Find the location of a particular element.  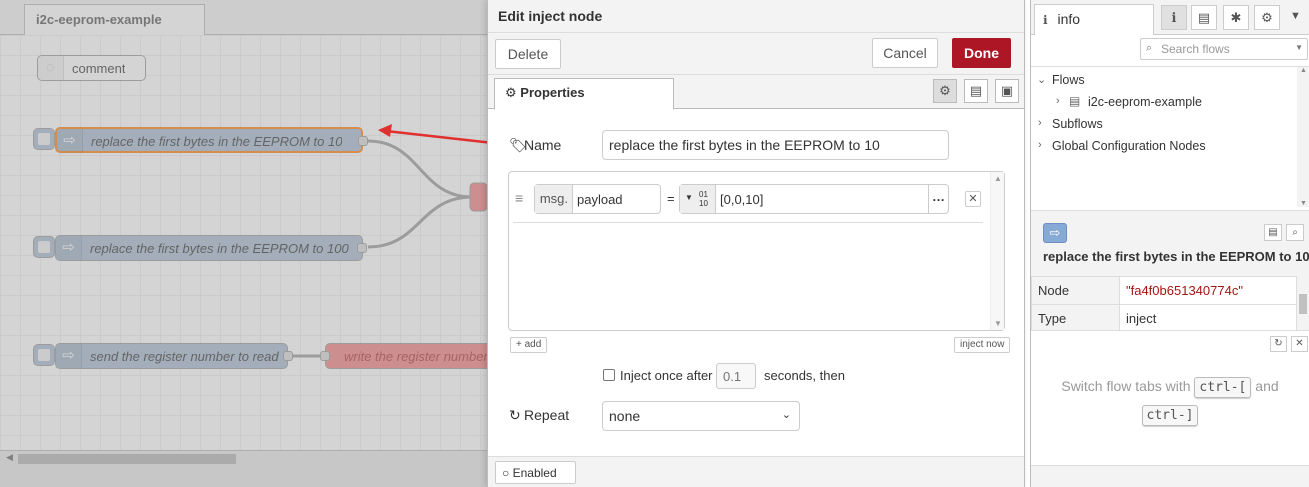

tree-item-global-config: › Global Configuration Nodes is located at coordinates (1164, 147).